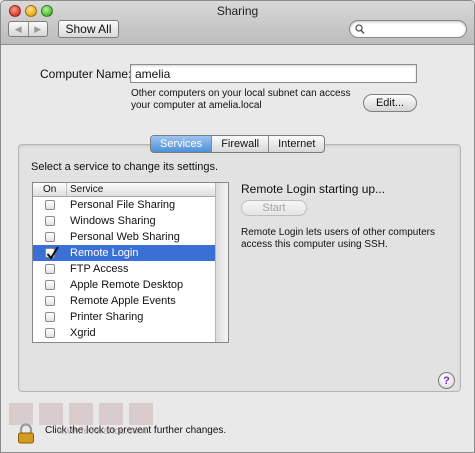 This screenshot has height=453, width=475. I want to click on service-row: Windows Sharing, so click(124, 221).